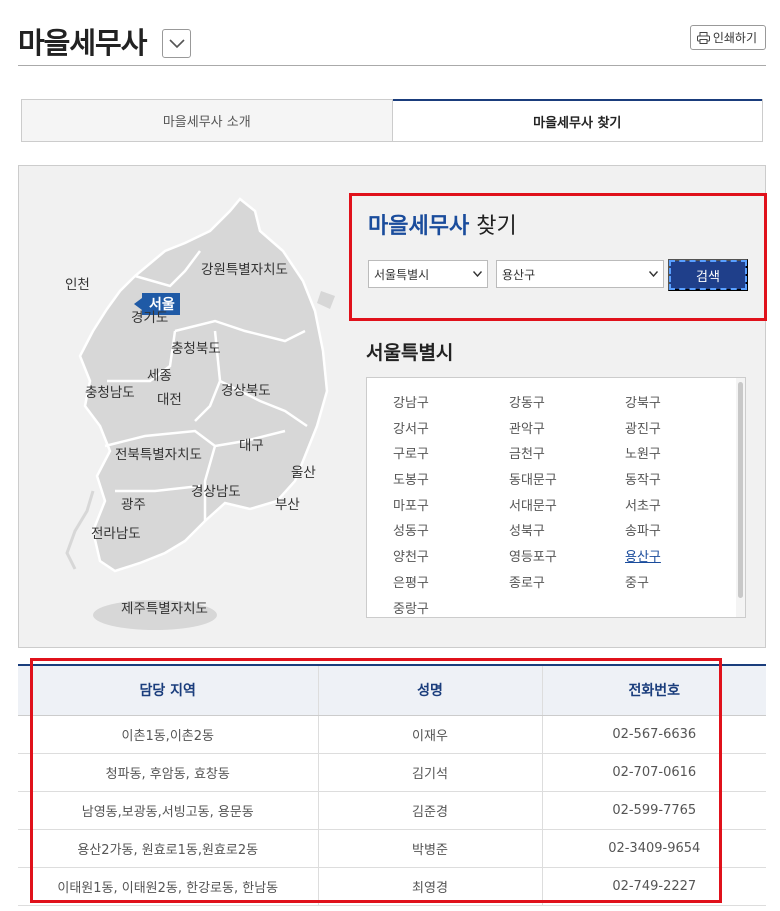 This screenshot has height=911, width=780. What do you see at coordinates (708, 275) in the screenshot?
I see `search-button: 검색` at bounding box center [708, 275].